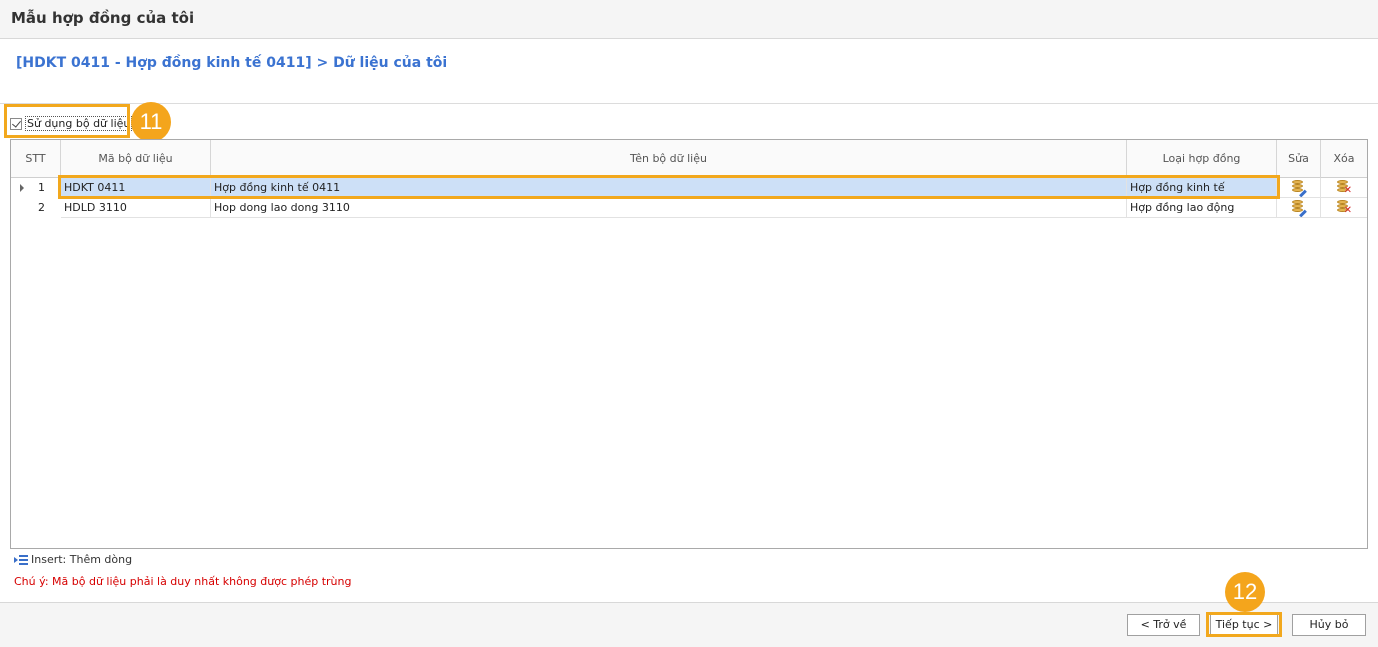 The height and width of the screenshot is (647, 1378). Describe the element at coordinates (36, 159) in the screenshot. I see `column-header-stt: STT` at that location.